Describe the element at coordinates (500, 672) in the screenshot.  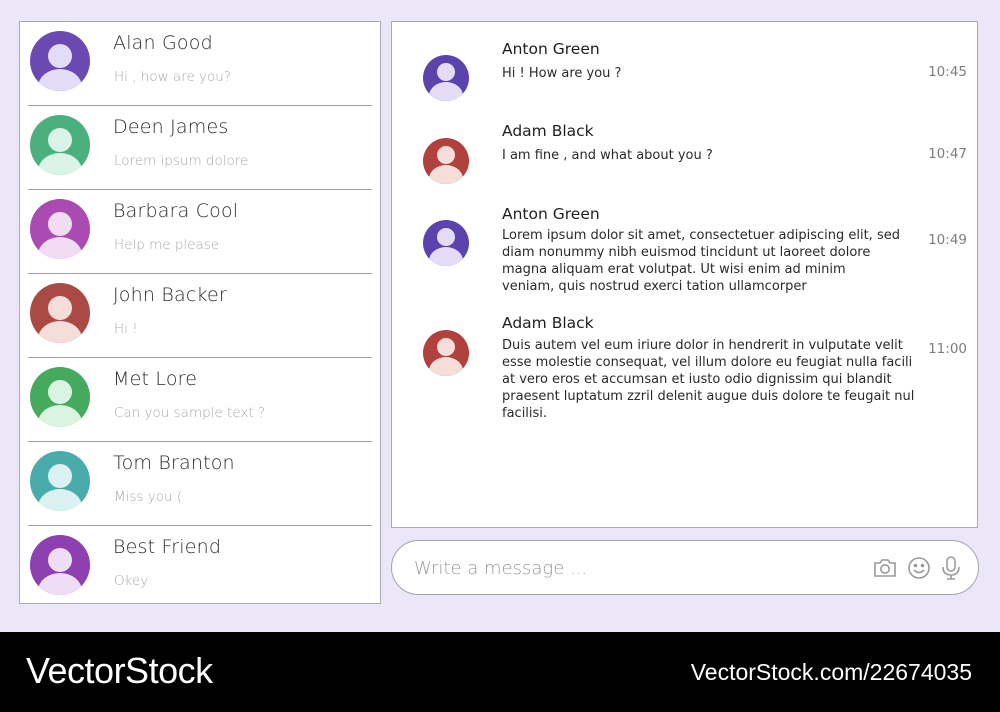
I see `footer-banner: VectorStock VectorStock.com/22674035` at that location.